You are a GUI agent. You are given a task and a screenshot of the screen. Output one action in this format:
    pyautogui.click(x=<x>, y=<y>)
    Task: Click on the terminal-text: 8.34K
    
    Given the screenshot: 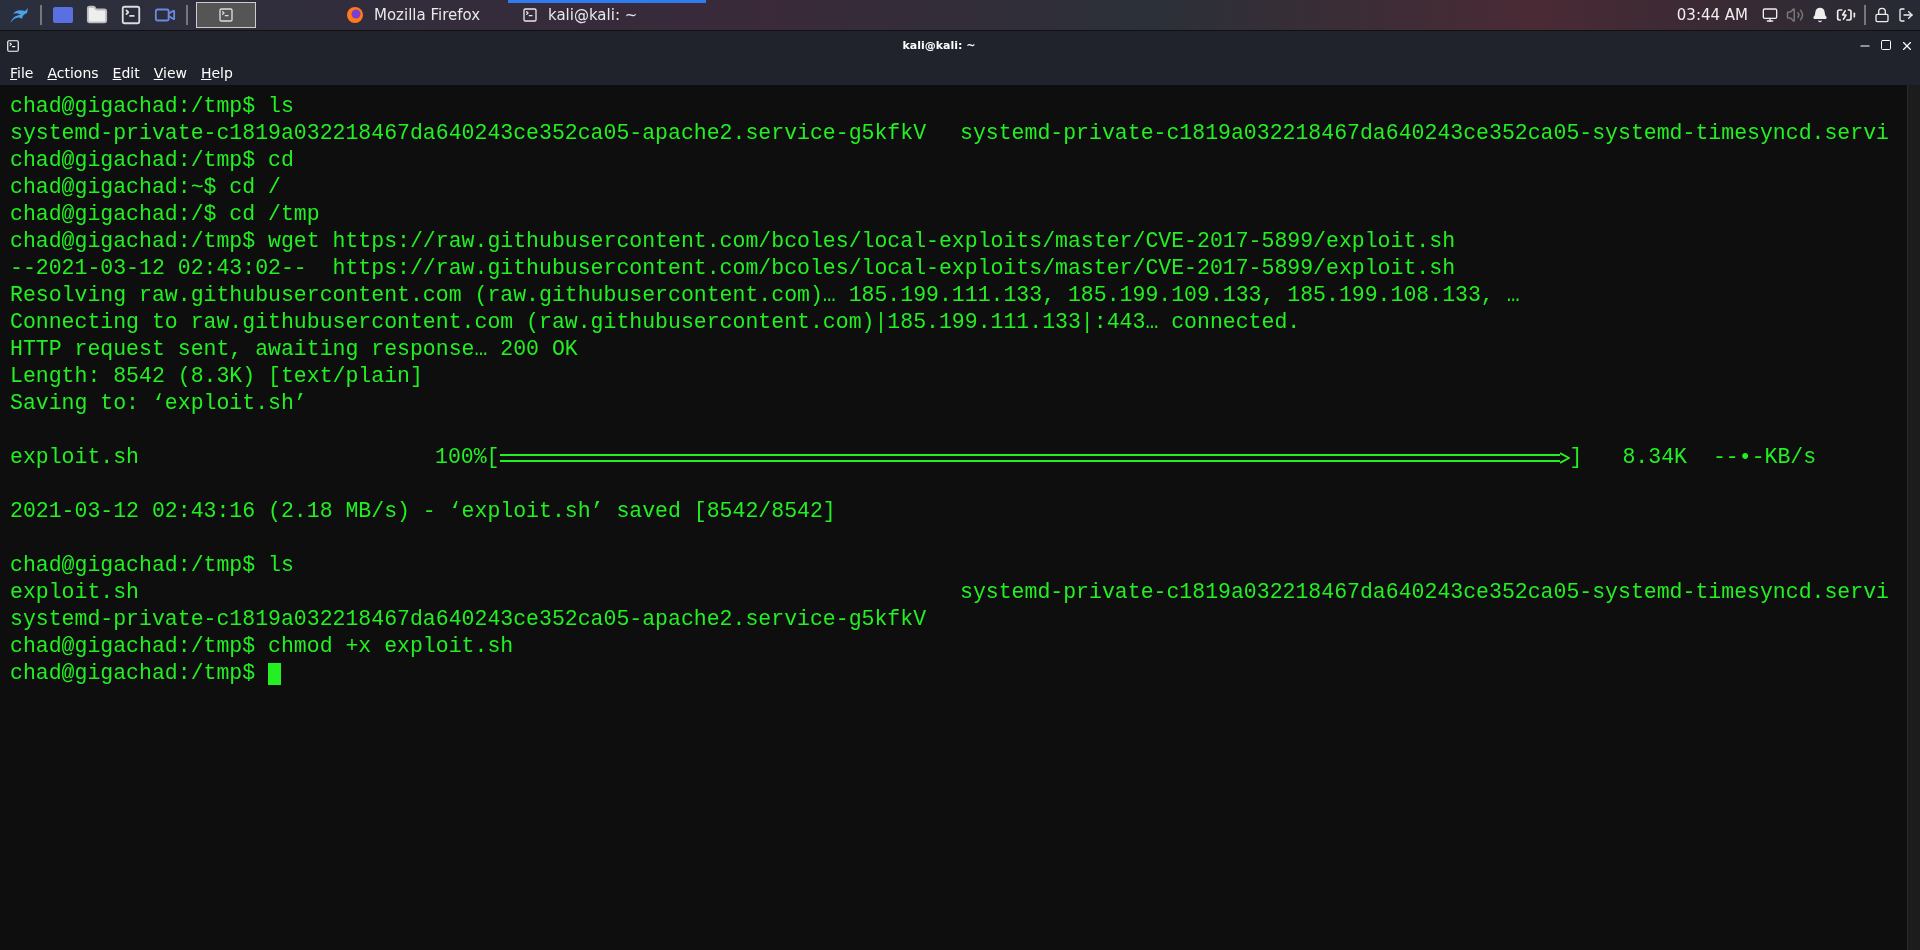 What is the action you would take?
    pyautogui.click(x=1654, y=457)
    